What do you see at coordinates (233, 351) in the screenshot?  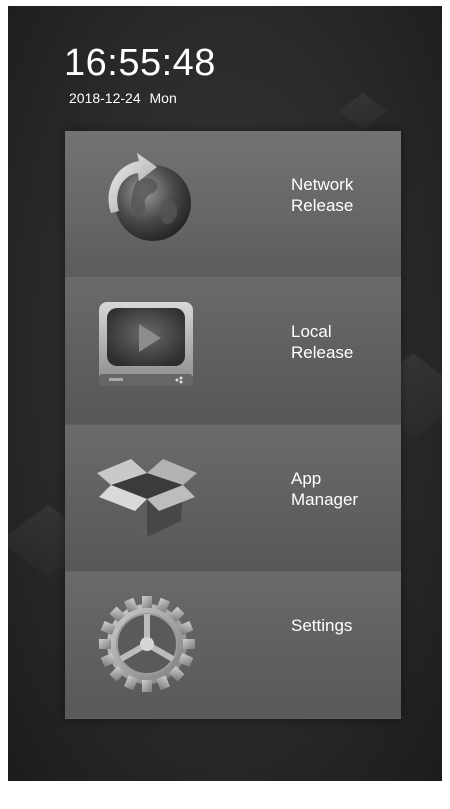 I see `menu-item-local-release: Local Release` at bounding box center [233, 351].